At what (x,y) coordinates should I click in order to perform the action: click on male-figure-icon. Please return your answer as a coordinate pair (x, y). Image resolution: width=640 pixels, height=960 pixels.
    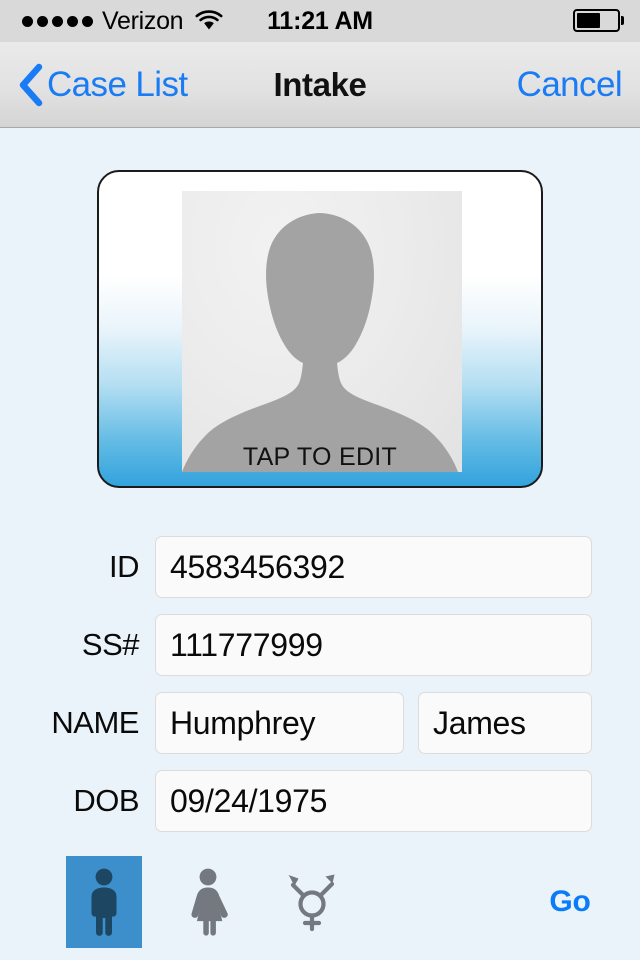
    Looking at the image, I should click on (104, 902).